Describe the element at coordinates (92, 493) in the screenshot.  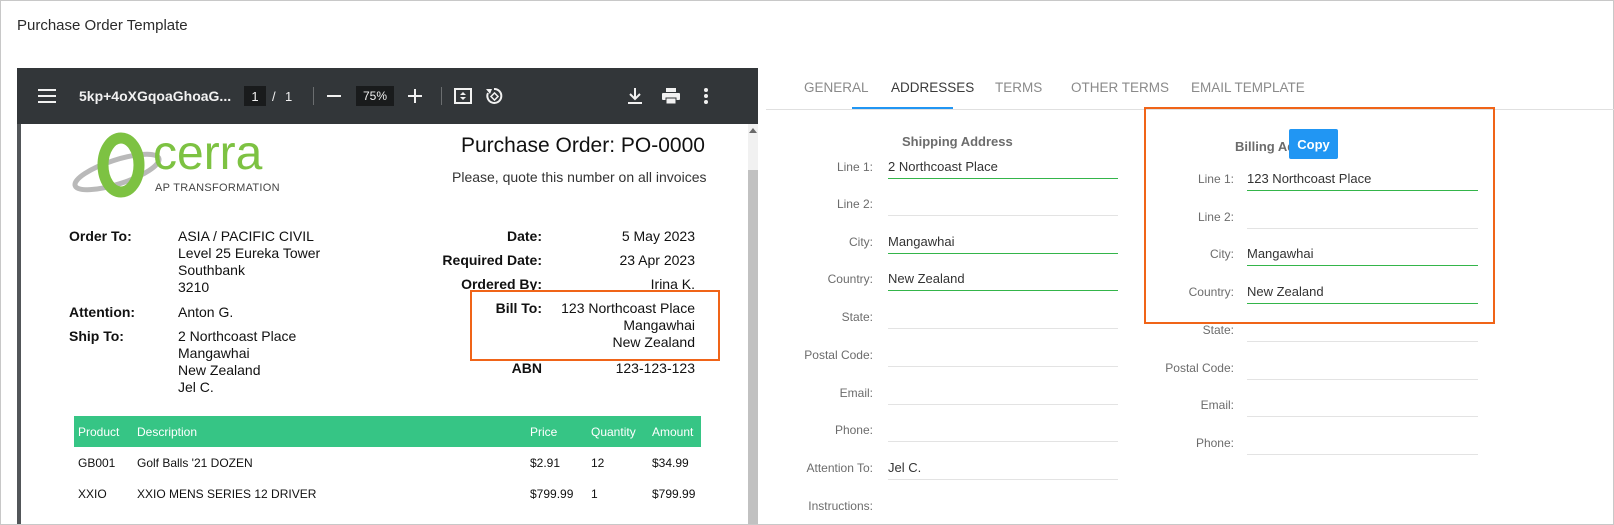
I see `table-cell: XXIO` at that location.